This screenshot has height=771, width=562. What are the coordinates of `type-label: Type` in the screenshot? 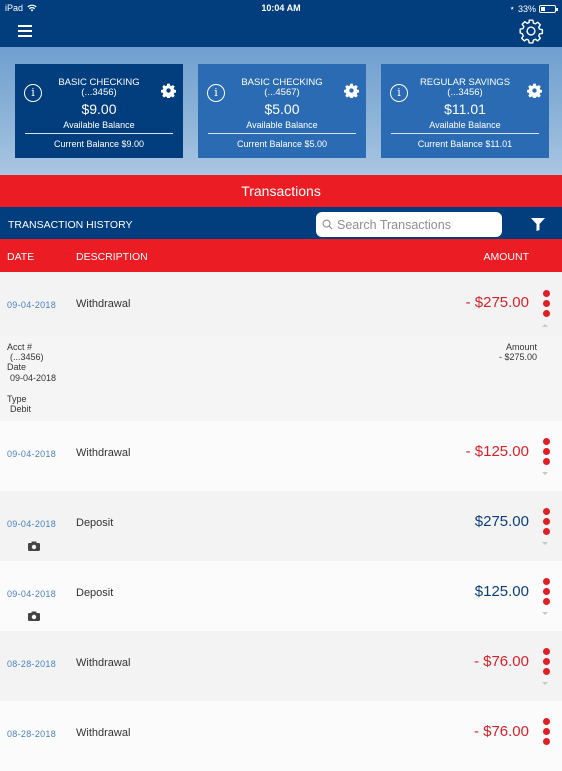 It's located at (17, 399).